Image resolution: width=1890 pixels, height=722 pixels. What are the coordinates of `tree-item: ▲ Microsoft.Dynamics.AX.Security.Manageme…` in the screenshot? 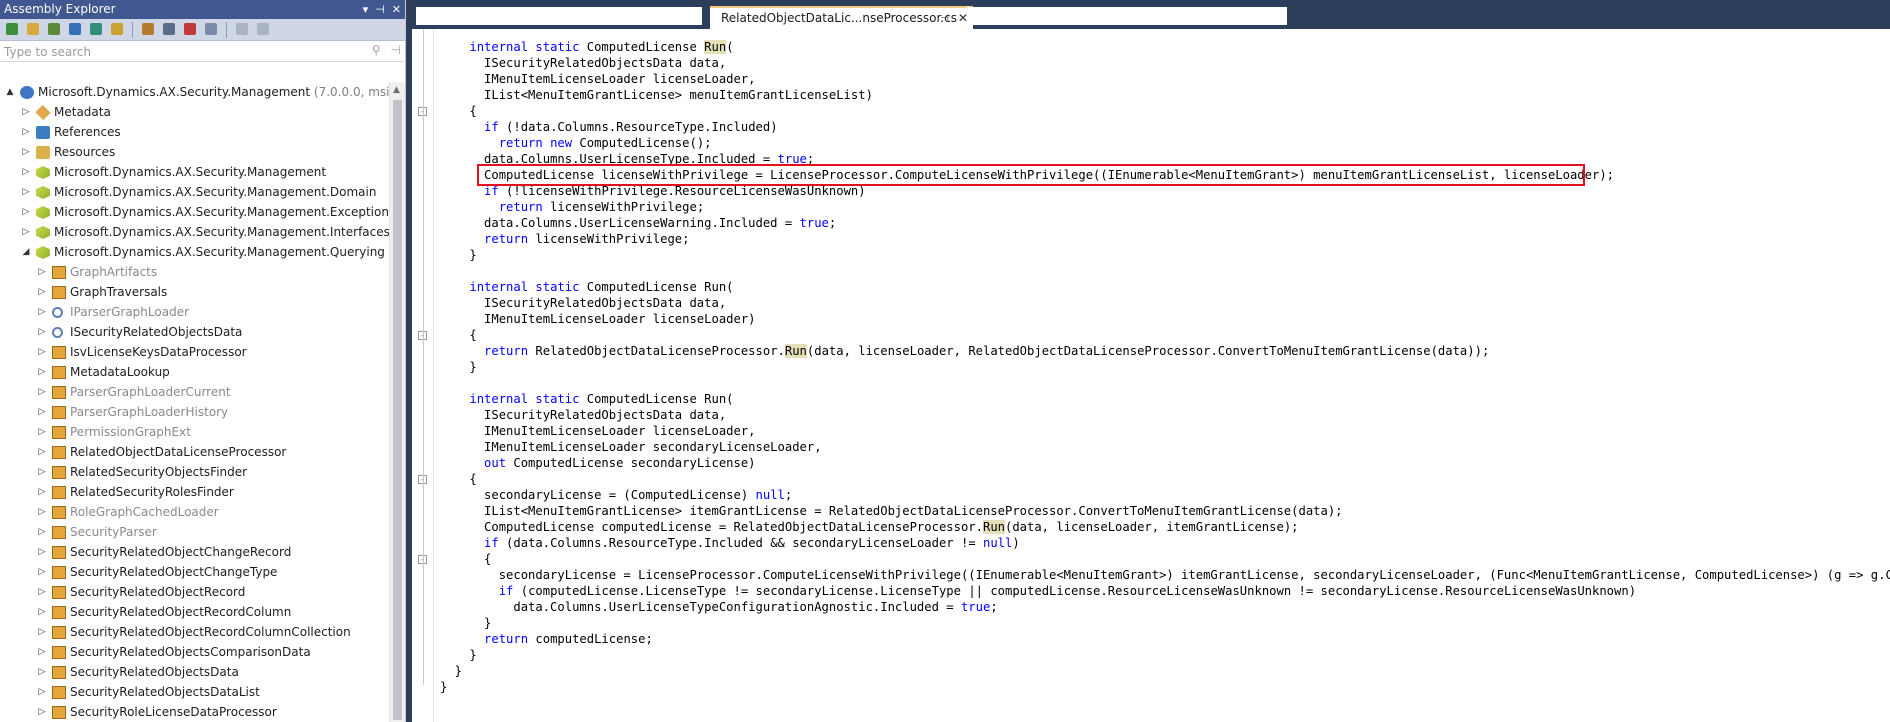 It's located at (195, 92).